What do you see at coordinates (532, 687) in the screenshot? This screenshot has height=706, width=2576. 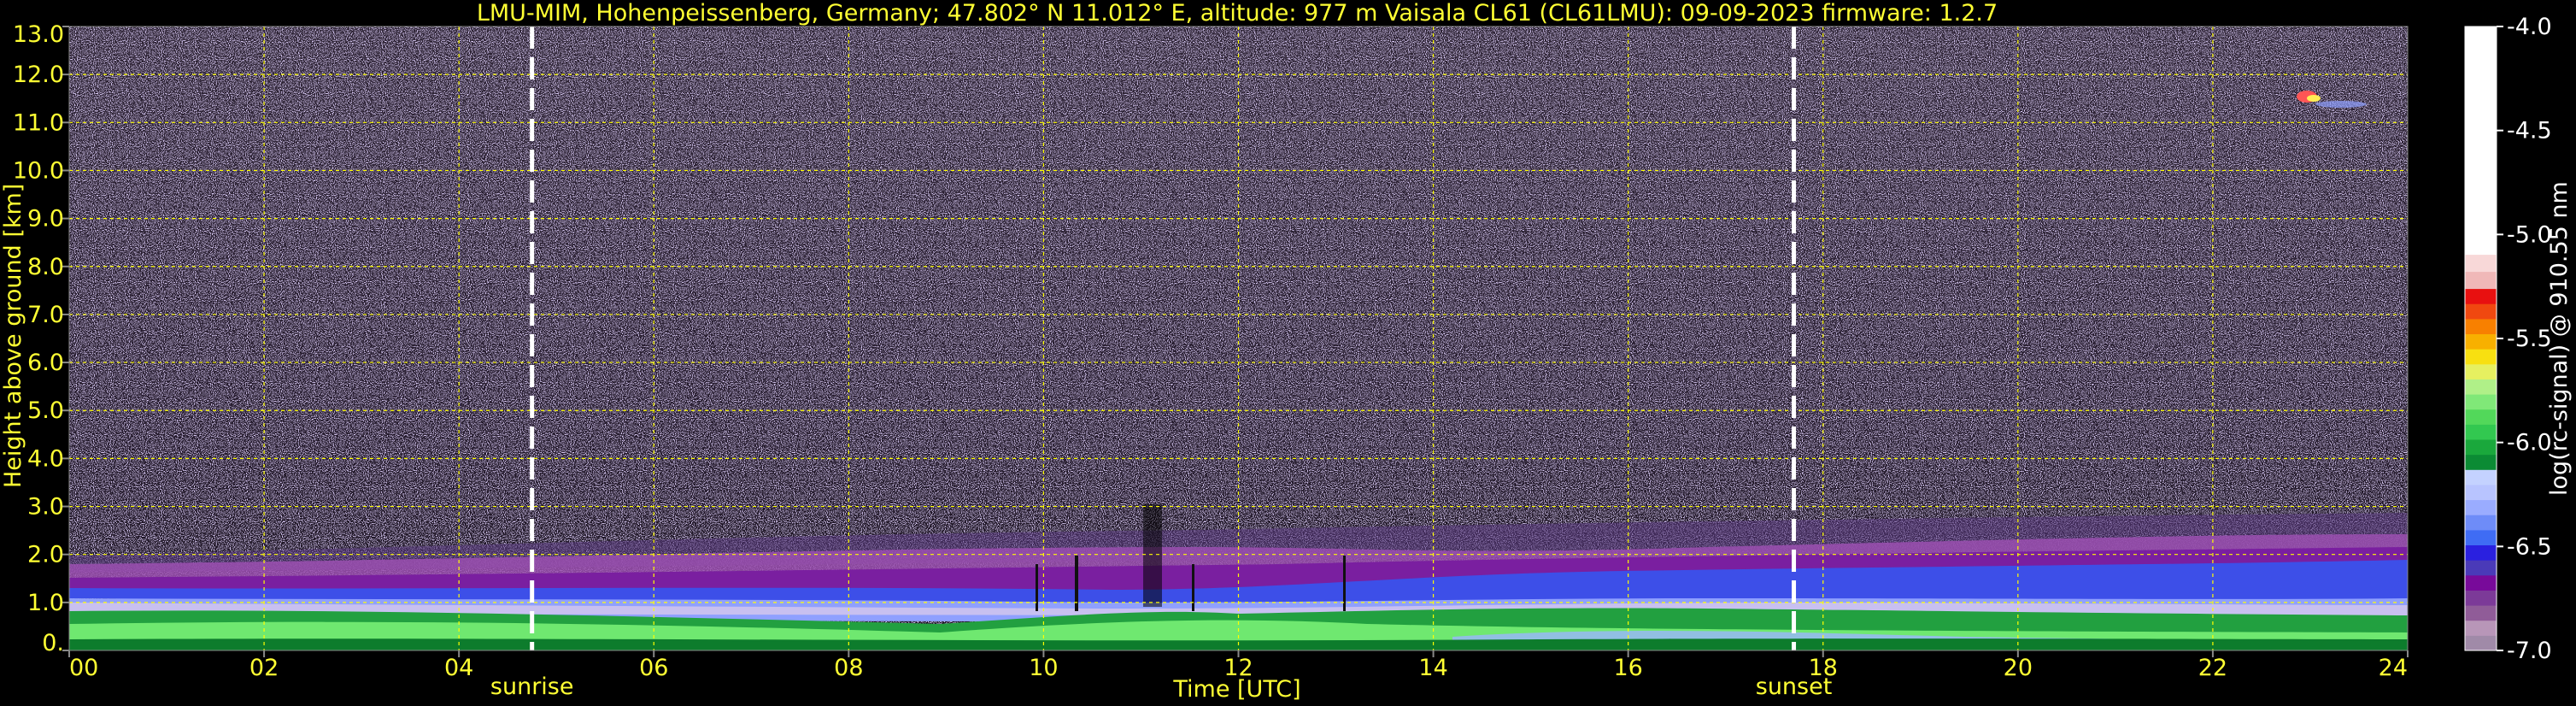 I see `sun-marker-label: sunrise` at bounding box center [532, 687].